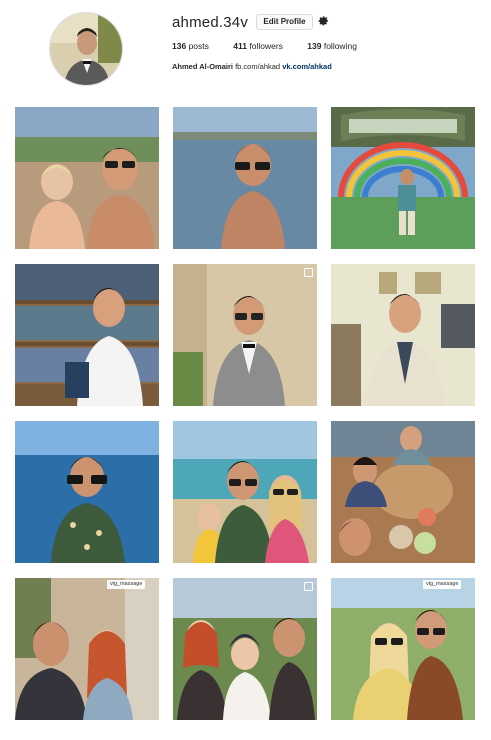  What do you see at coordinates (257, 66) in the screenshot?
I see `bio-link-facebook: fb.com/ahkad` at bounding box center [257, 66].